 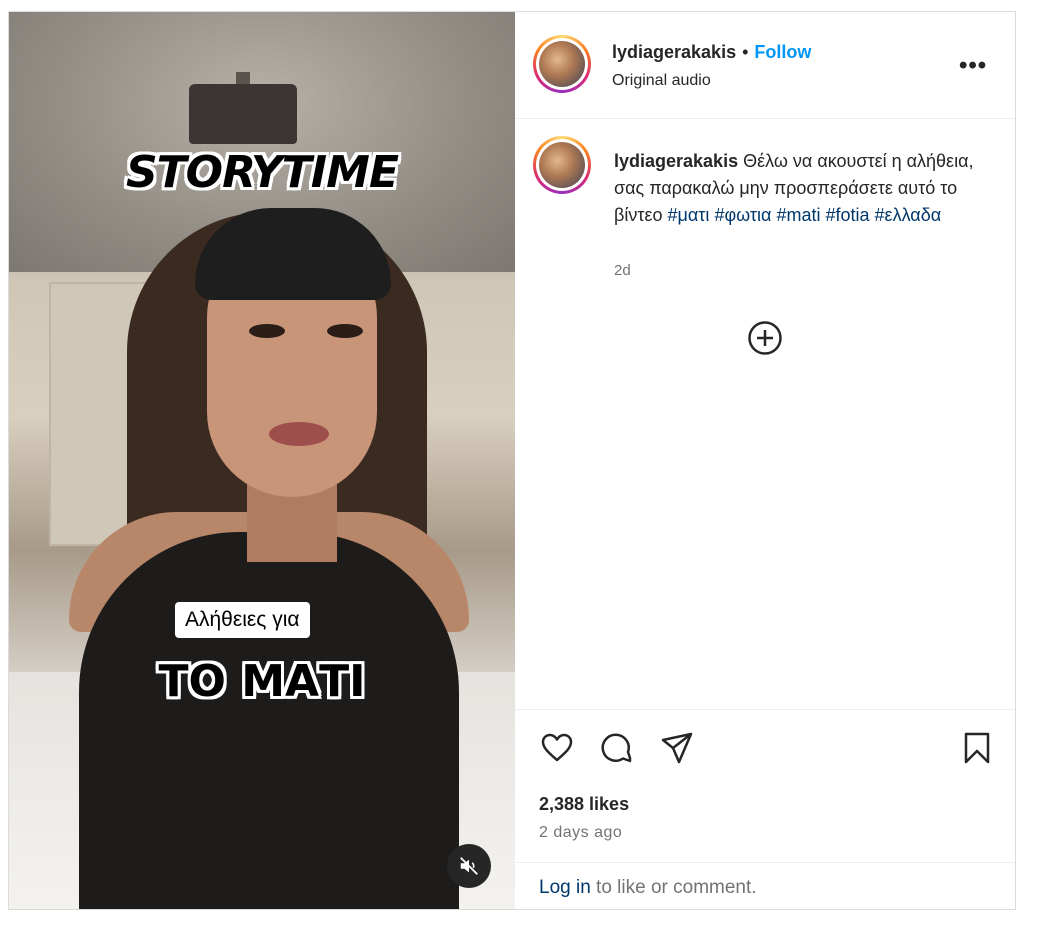 What do you see at coordinates (798, 215) in the screenshot?
I see `hashtag-link: #mati` at bounding box center [798, 215].